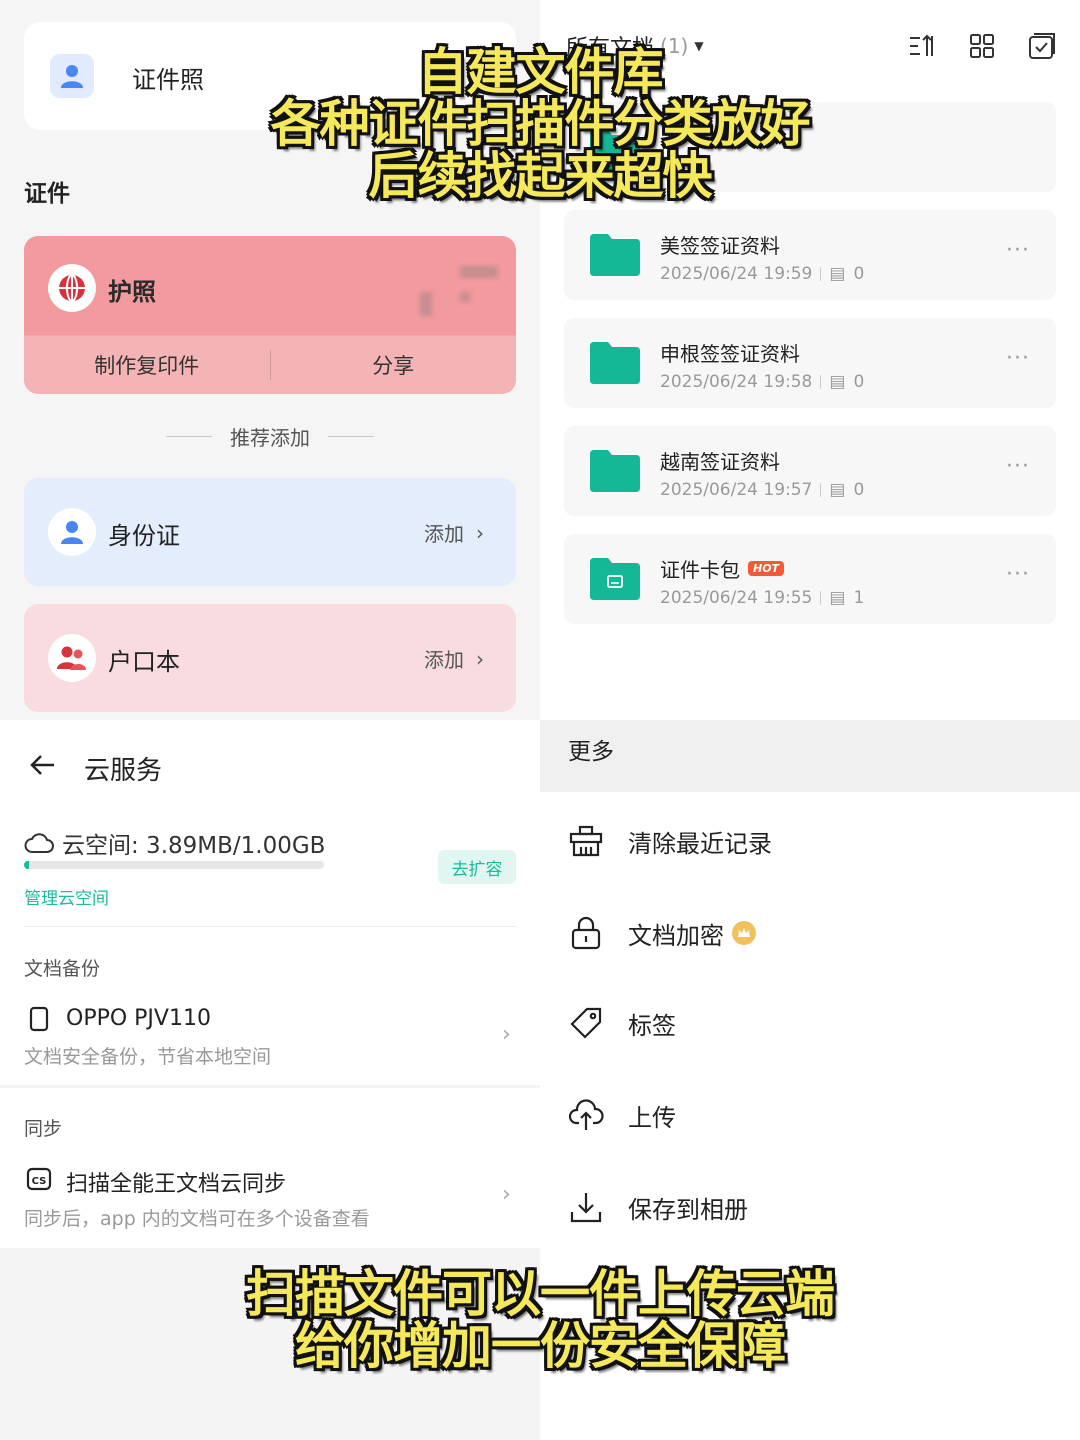  What do you see at coordinates (174, 865) in the screenshot?
I see `cloud-usage-bar` at bounding box center [174, 865].